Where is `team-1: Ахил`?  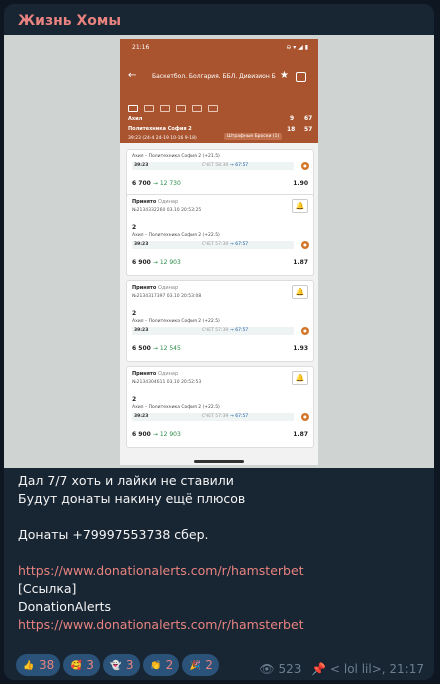 team-1: Ахил is located at coordinates (135, 119).